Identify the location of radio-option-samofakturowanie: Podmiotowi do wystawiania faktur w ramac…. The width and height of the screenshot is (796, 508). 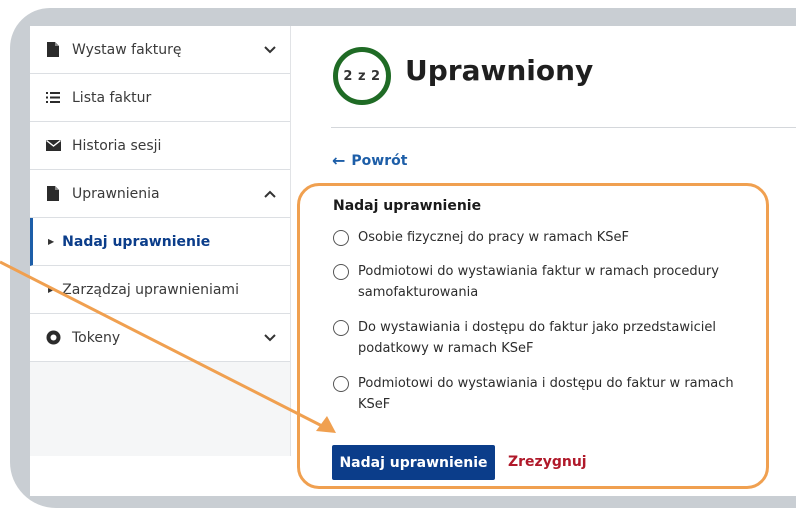
(538, 283).